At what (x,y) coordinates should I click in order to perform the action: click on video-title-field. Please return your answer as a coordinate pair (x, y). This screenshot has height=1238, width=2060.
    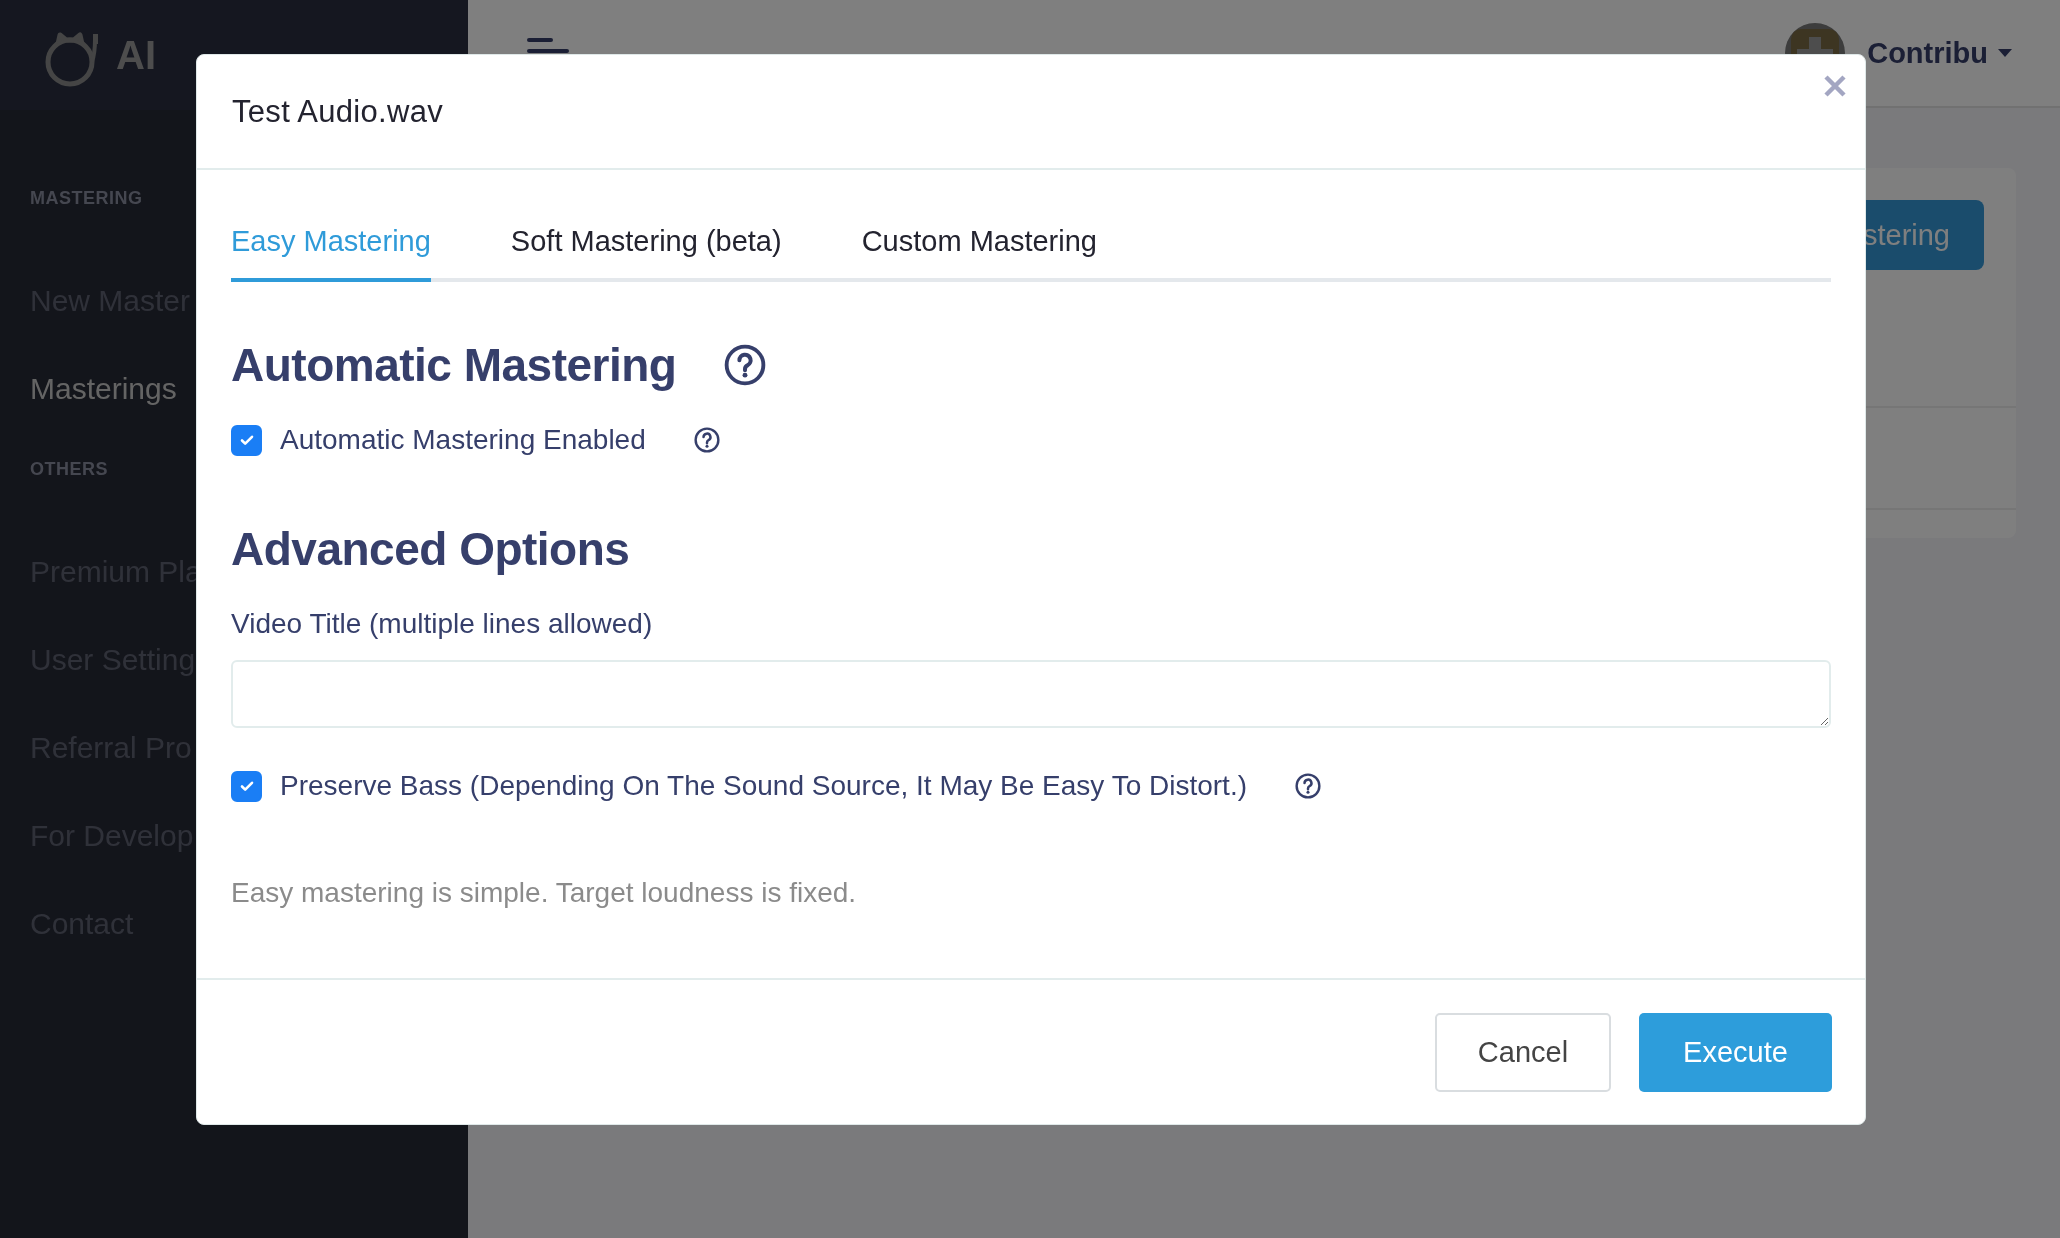
    Looking at the image, I should click on (1031, 694).